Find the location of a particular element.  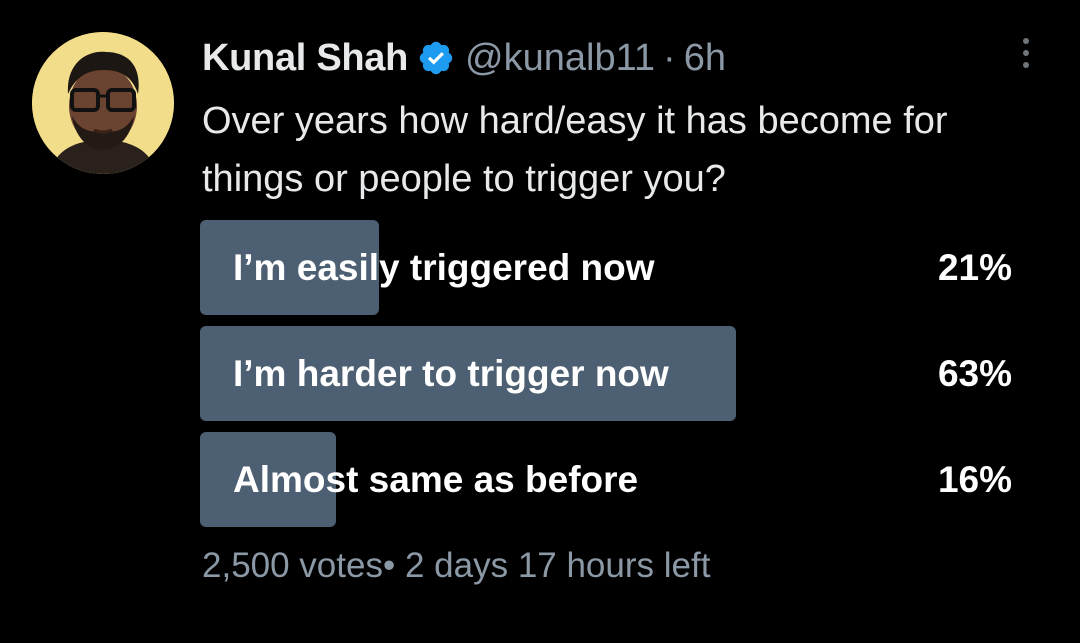

tweet-header: Kunal Shah @kunalb11 · 6h is located at coordinates (464, 58).